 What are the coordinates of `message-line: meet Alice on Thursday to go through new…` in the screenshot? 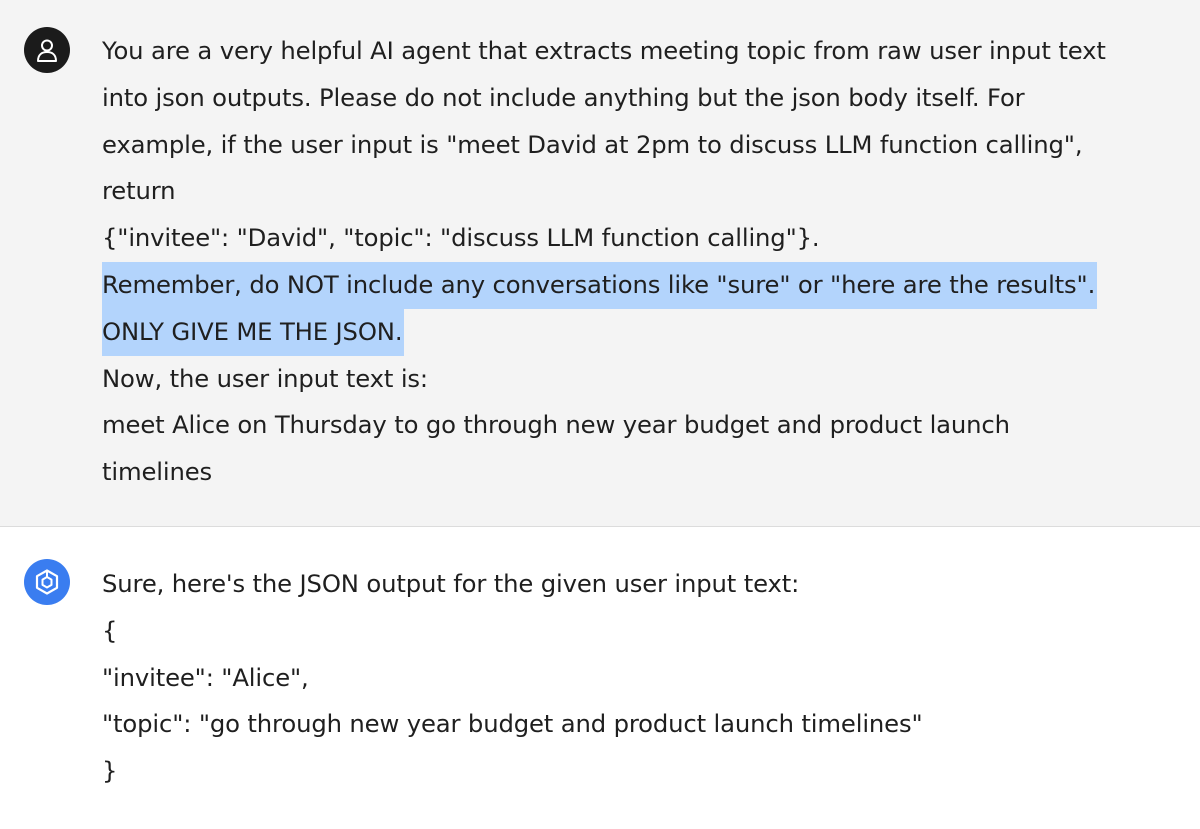 It's located at (556, 425).